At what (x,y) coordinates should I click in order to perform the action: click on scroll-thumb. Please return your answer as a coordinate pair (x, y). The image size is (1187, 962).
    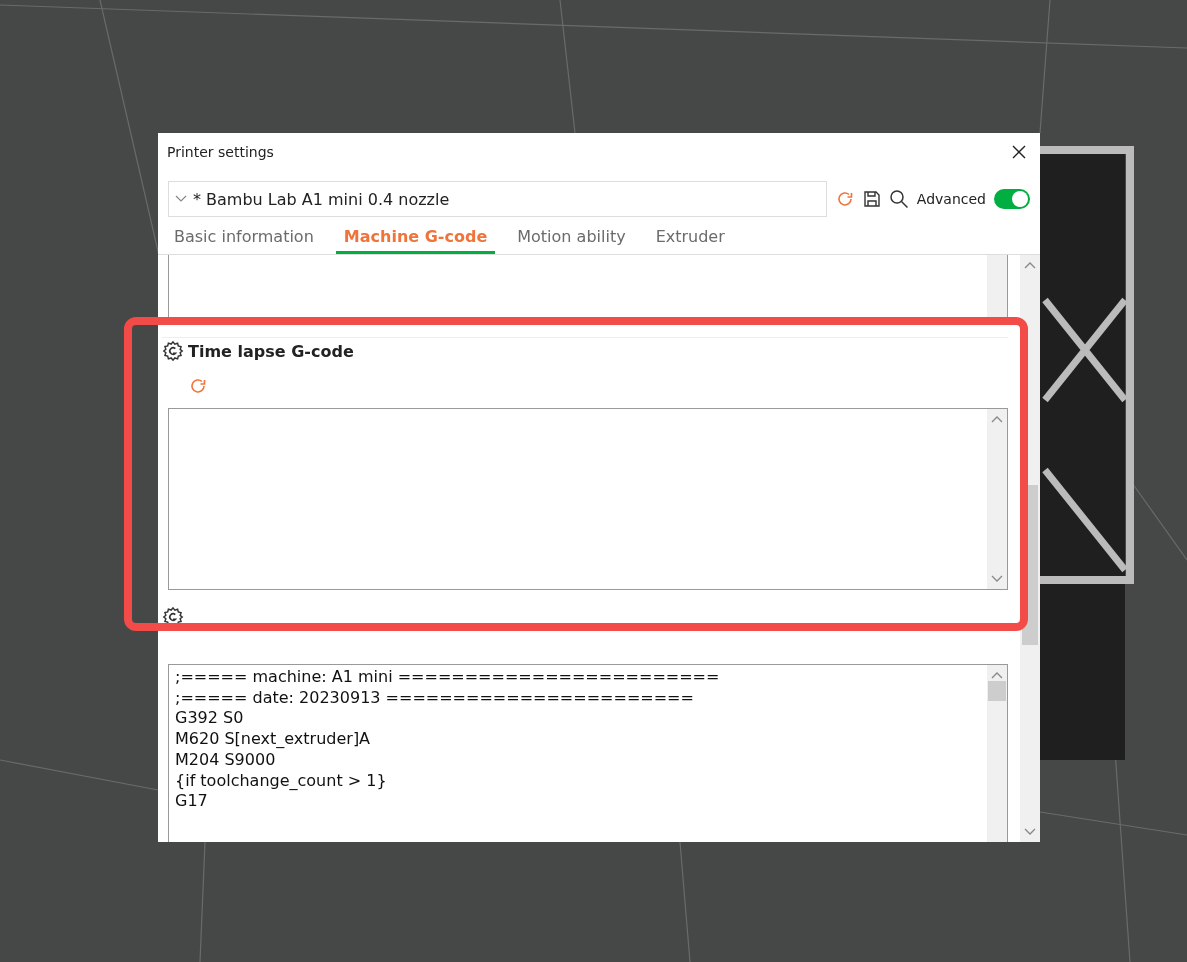
    Looking at the image, I should click on (997, 691).